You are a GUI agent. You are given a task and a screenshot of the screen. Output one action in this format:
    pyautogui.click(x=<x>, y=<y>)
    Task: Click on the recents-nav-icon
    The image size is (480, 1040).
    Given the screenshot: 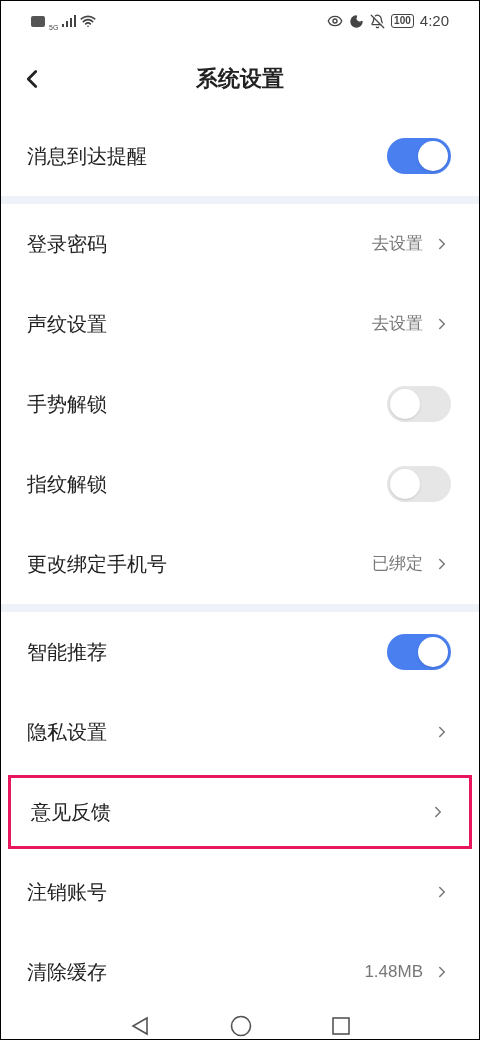 What is the action you would take?
    pyautogui.click(x=341, y=1025)
    